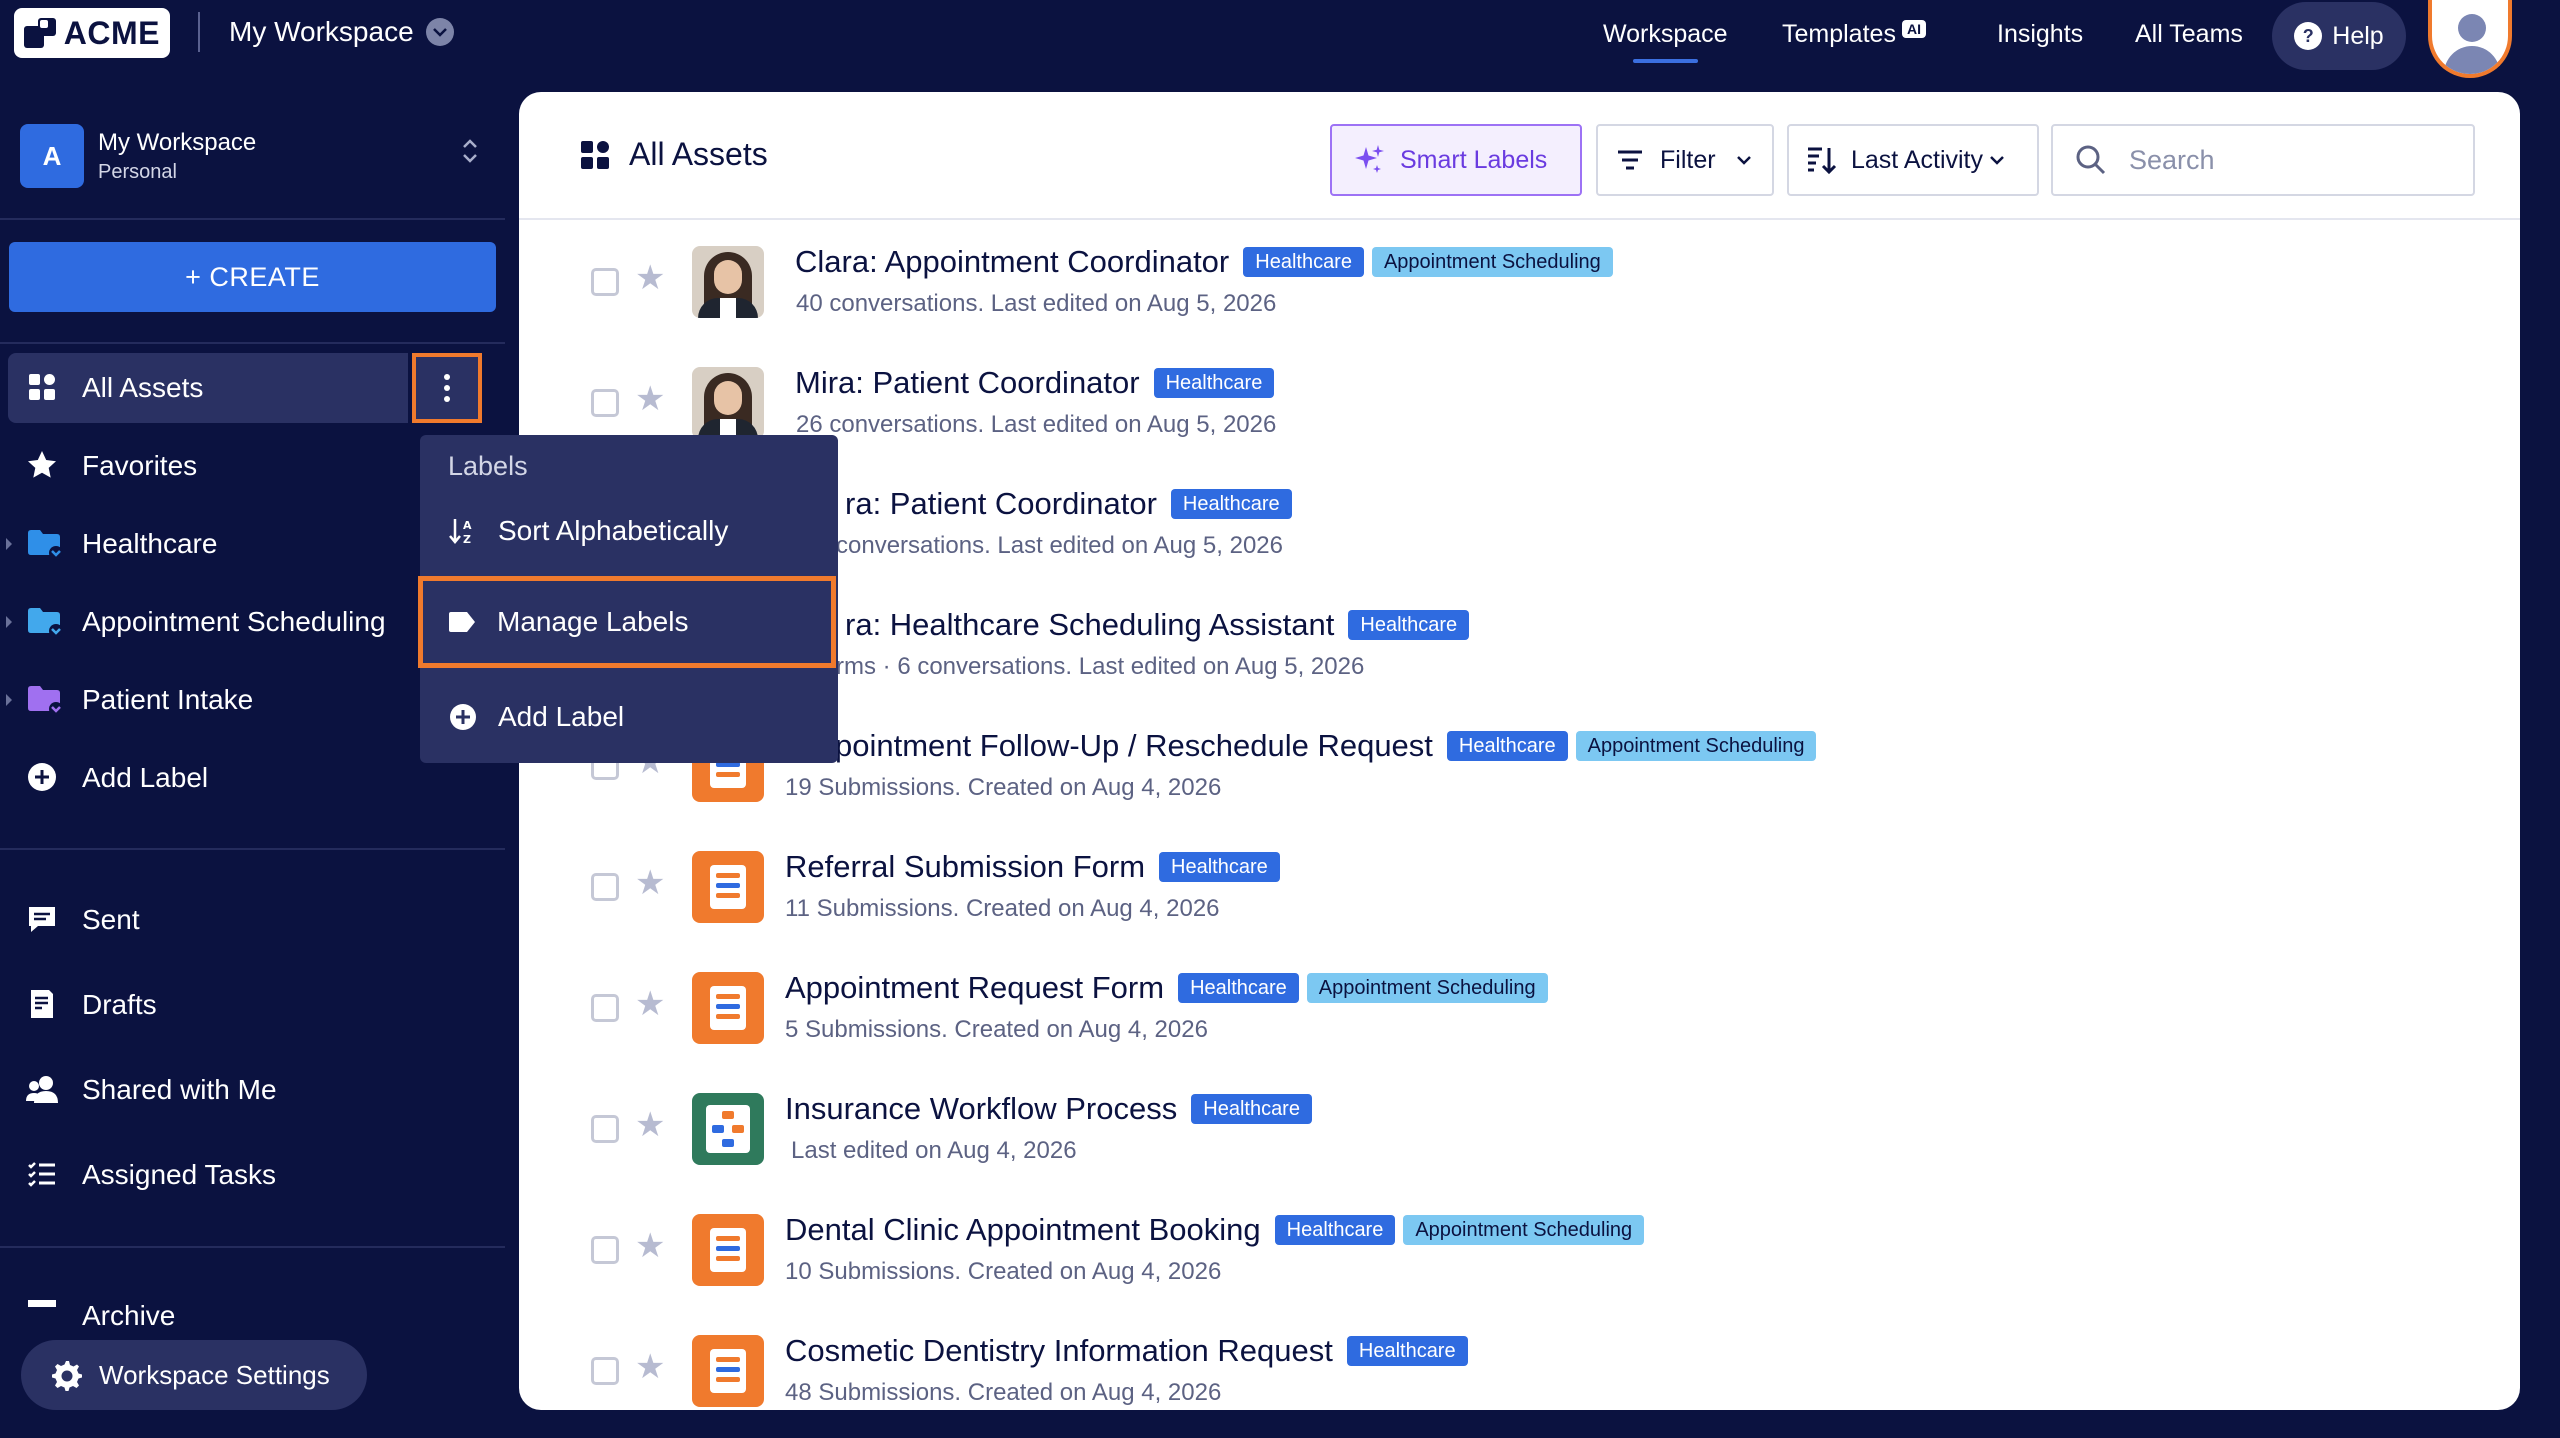  What do you see at coordinates (252, 277) in the screenshot?
I see `create-button: + CREATE` at bounding box center [252, 277].